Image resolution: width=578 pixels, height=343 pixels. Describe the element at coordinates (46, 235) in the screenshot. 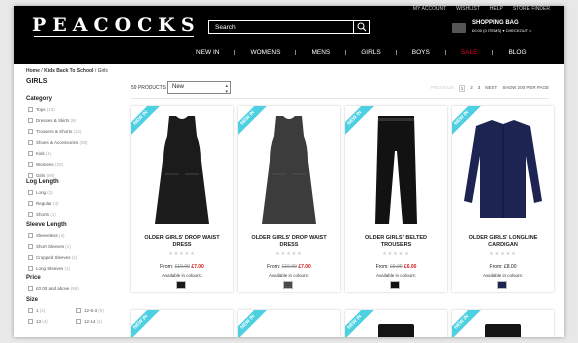

I see `filter-sleeve-length-option: Sleeveless (4)` at that location.